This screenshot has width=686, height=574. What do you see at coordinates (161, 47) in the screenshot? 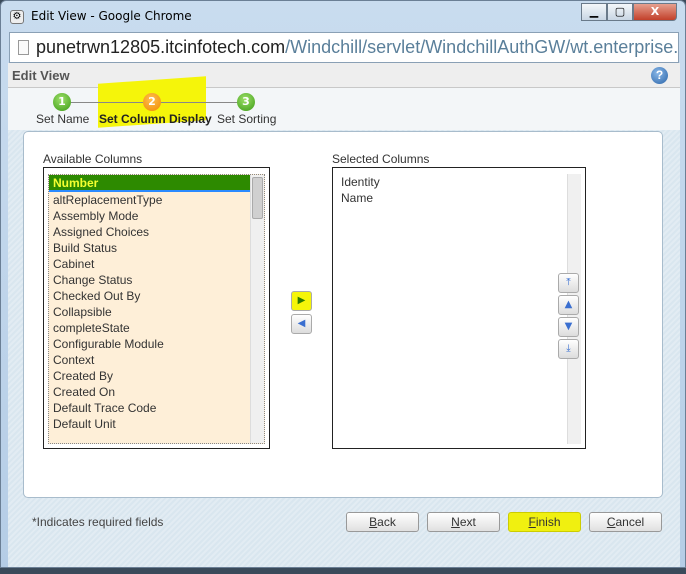
I see `url-host: punetrwn12805.itcinfotech.com` at bounding box center [161, 47].